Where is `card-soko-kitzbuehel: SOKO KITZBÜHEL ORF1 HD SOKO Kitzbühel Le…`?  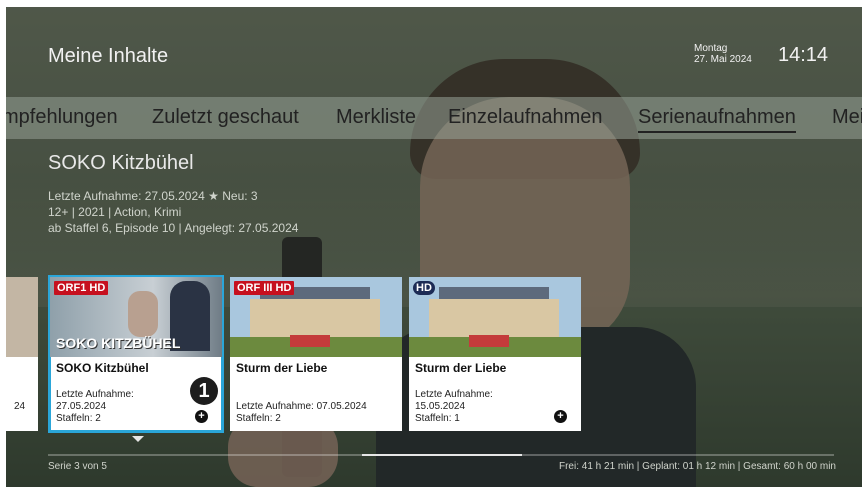 card-soko-kitzbuehel: SOKO KITZBÜHEL ORF1 HD SOKO Kitzbühel Le… is located at coordinates (136, 354).